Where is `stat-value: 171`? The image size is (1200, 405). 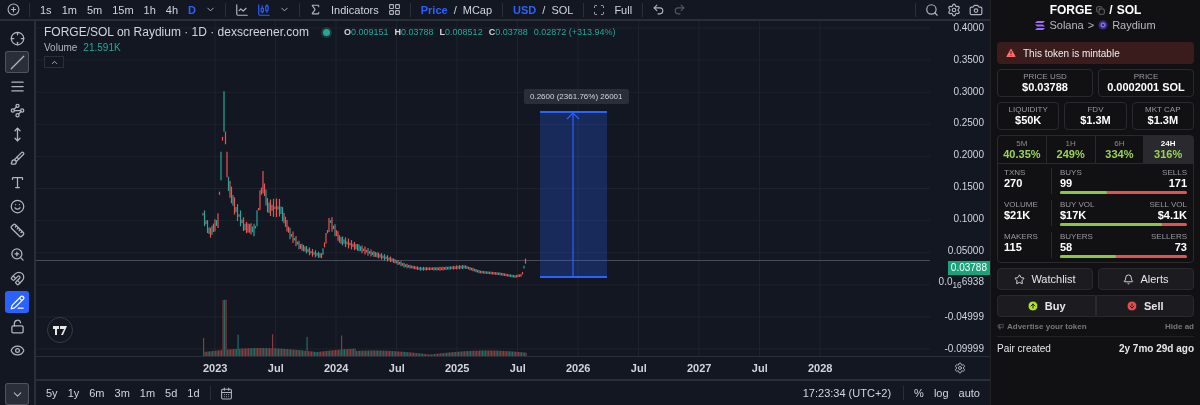 stat-value: 171 is located at coordinates (1177, 183).